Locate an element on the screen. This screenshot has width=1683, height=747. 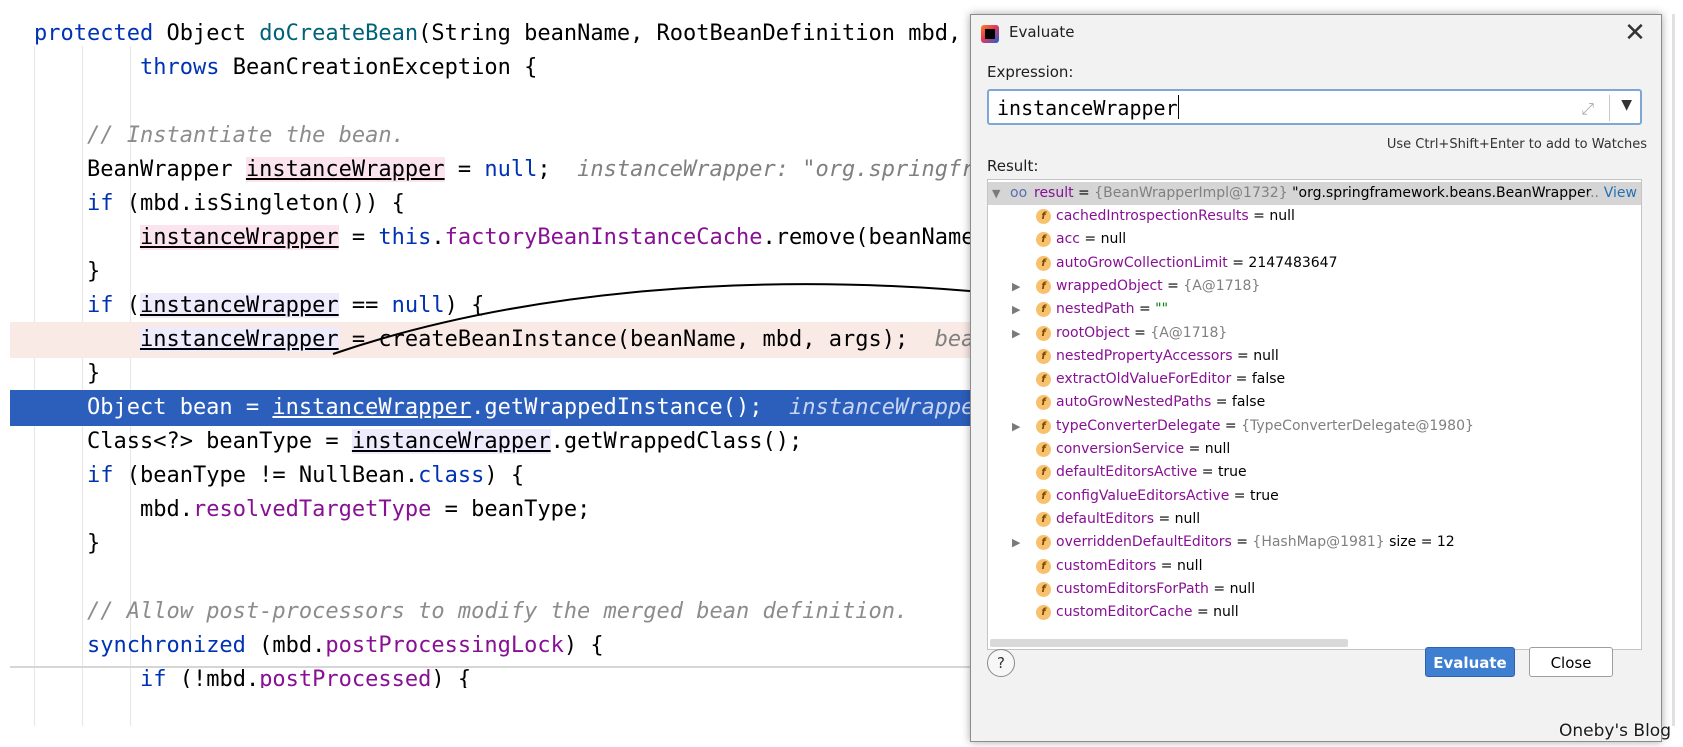
field-text: customEditorsForPath = null is located at coordinates (1156, 588).